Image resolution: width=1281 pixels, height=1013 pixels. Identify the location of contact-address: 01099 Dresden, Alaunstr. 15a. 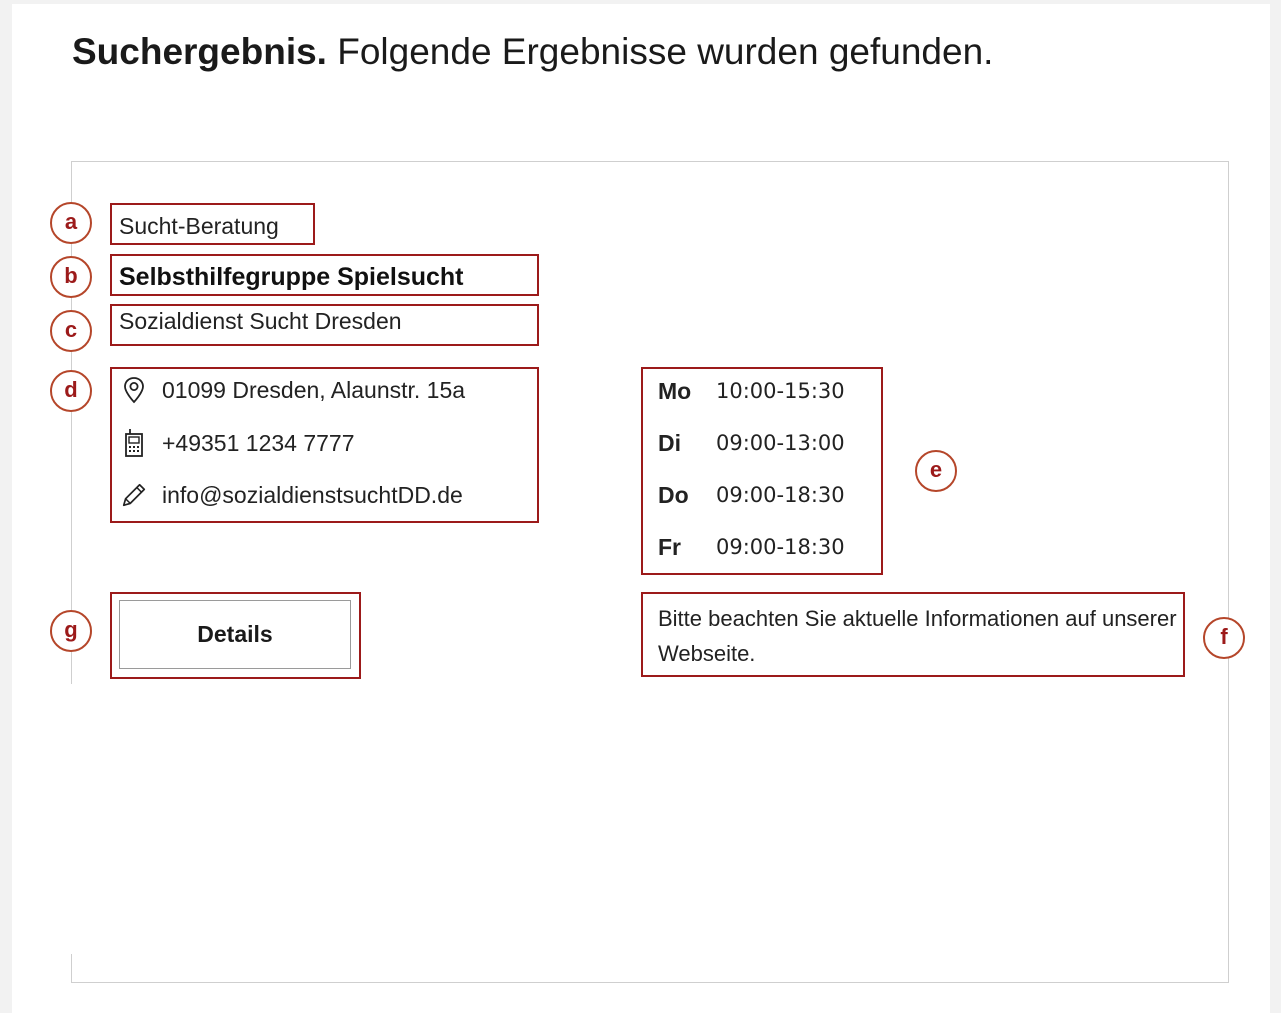
(292, 390).